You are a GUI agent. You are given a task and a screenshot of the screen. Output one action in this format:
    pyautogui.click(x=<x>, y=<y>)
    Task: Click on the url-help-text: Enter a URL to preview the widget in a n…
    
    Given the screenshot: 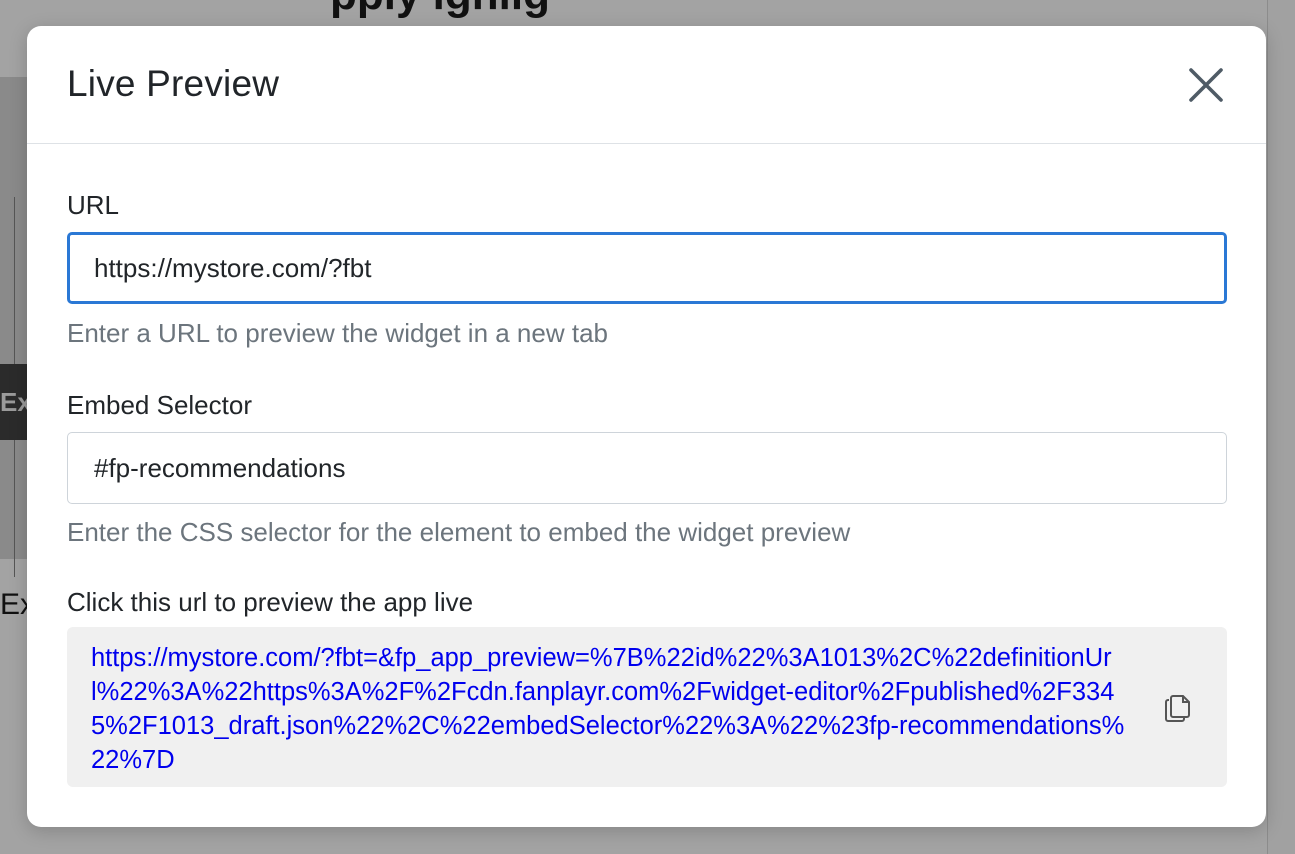 What is the action you would take?
    pyautogui.click(x=337, y=333)
    